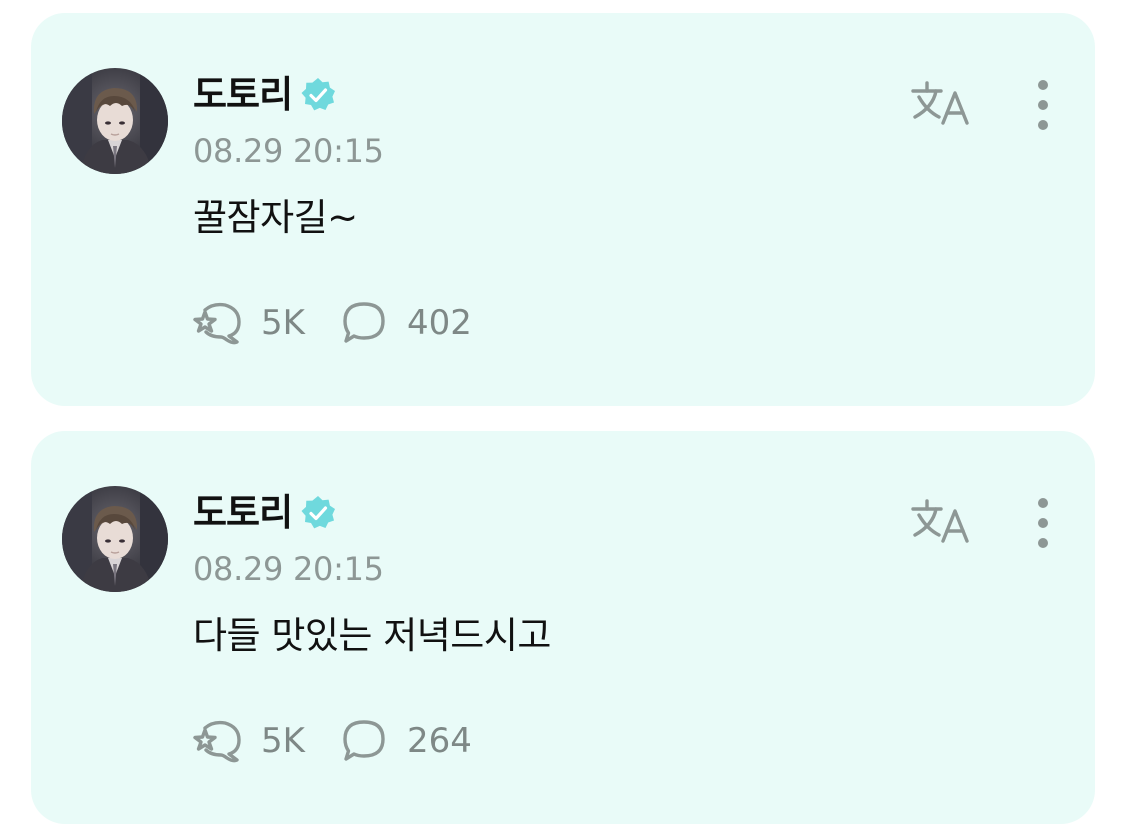 The width and height of the screenshot is (1125, 837). Describe the element at coordinates (331, 741) in the screenshot. I see `post-actions: 5K 264` at that location.